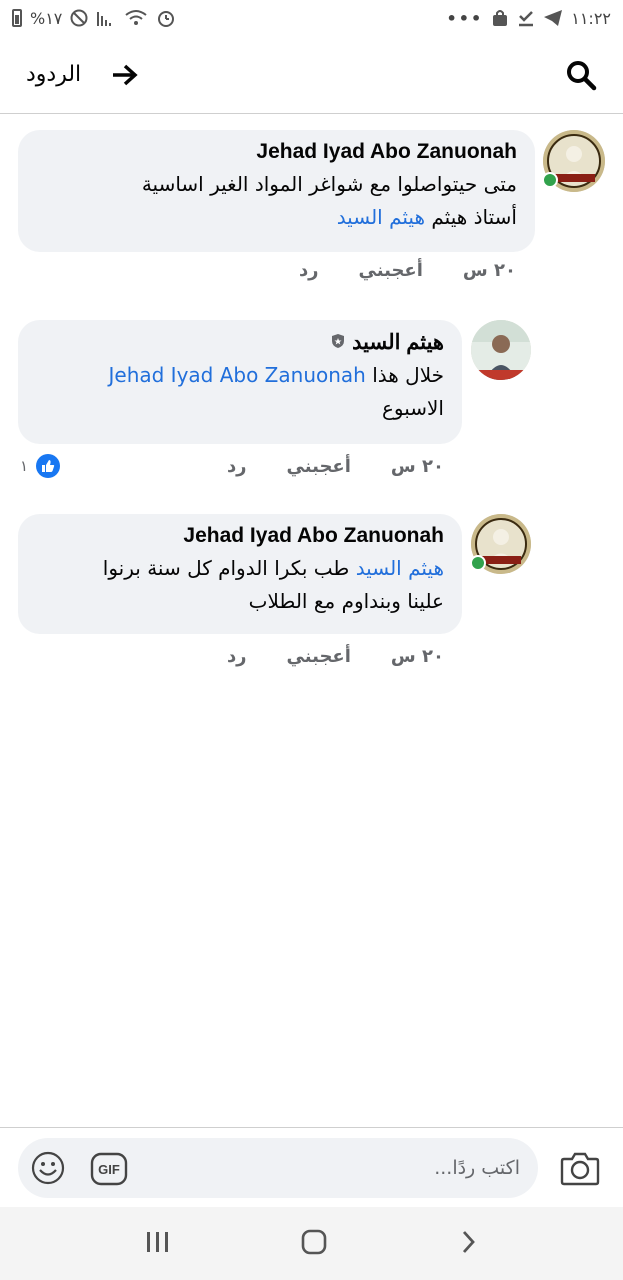 This screenshot has height=1280, width=623. What do you see at coordinates (581, 75) in the screenshot?
I see `search-icon` at bounding box center [581, 75].